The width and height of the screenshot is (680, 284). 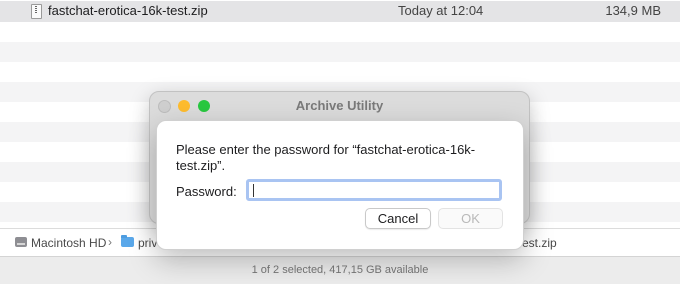 I want to click on hard-drive-icon, so click(x=21, y=242).